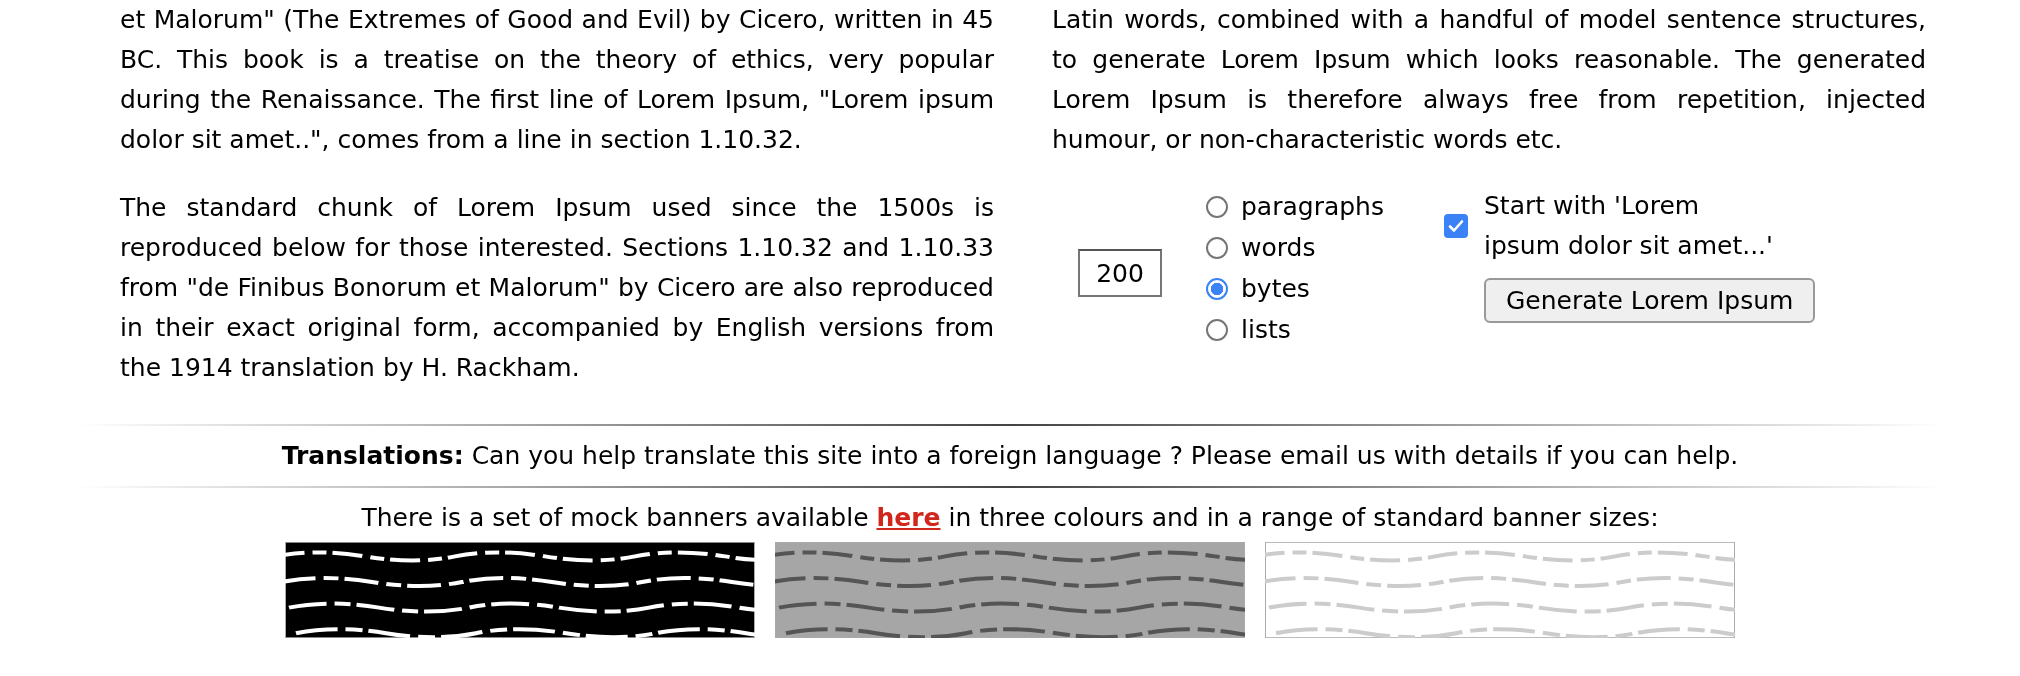 The height and width of the screenshot is (676, 2020). I want to click on radio-label: words, so click(1278, 247).